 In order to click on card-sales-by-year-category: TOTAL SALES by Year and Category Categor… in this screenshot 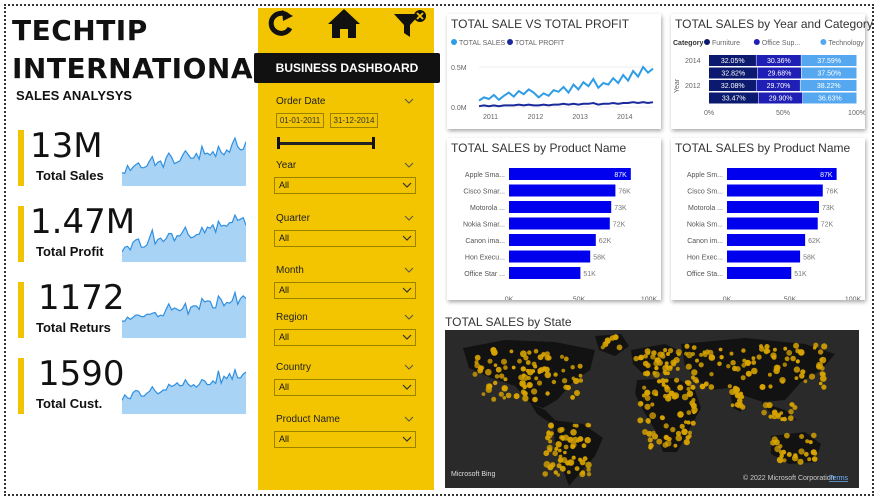, I will do `click(772, 71)`.